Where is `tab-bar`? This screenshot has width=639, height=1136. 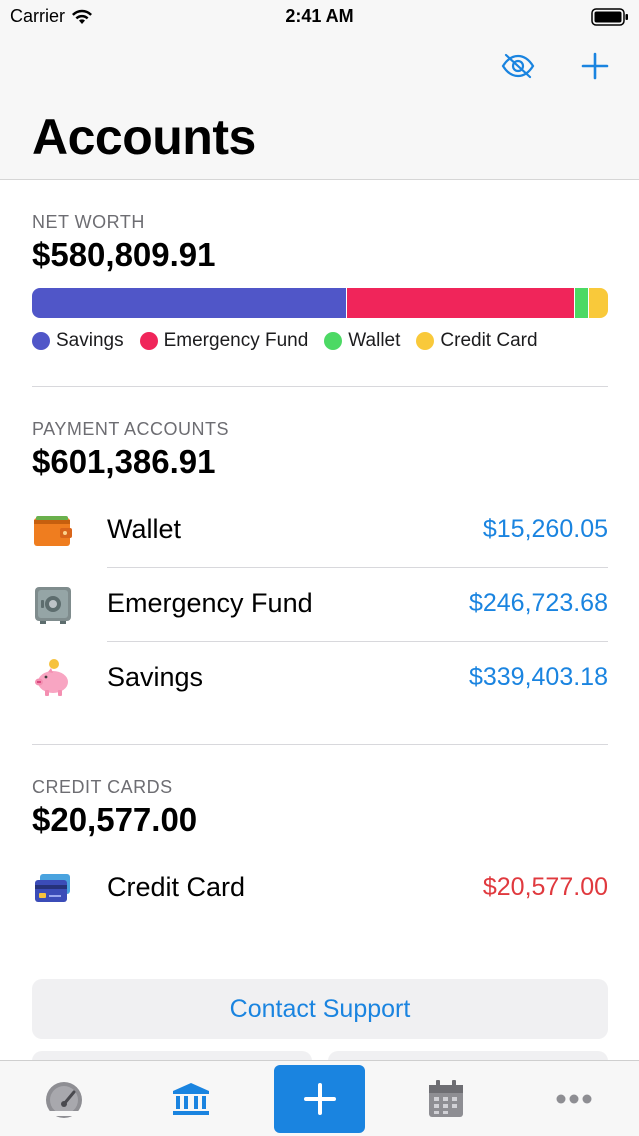
tab-bar is located at coordinates (319, 1098).